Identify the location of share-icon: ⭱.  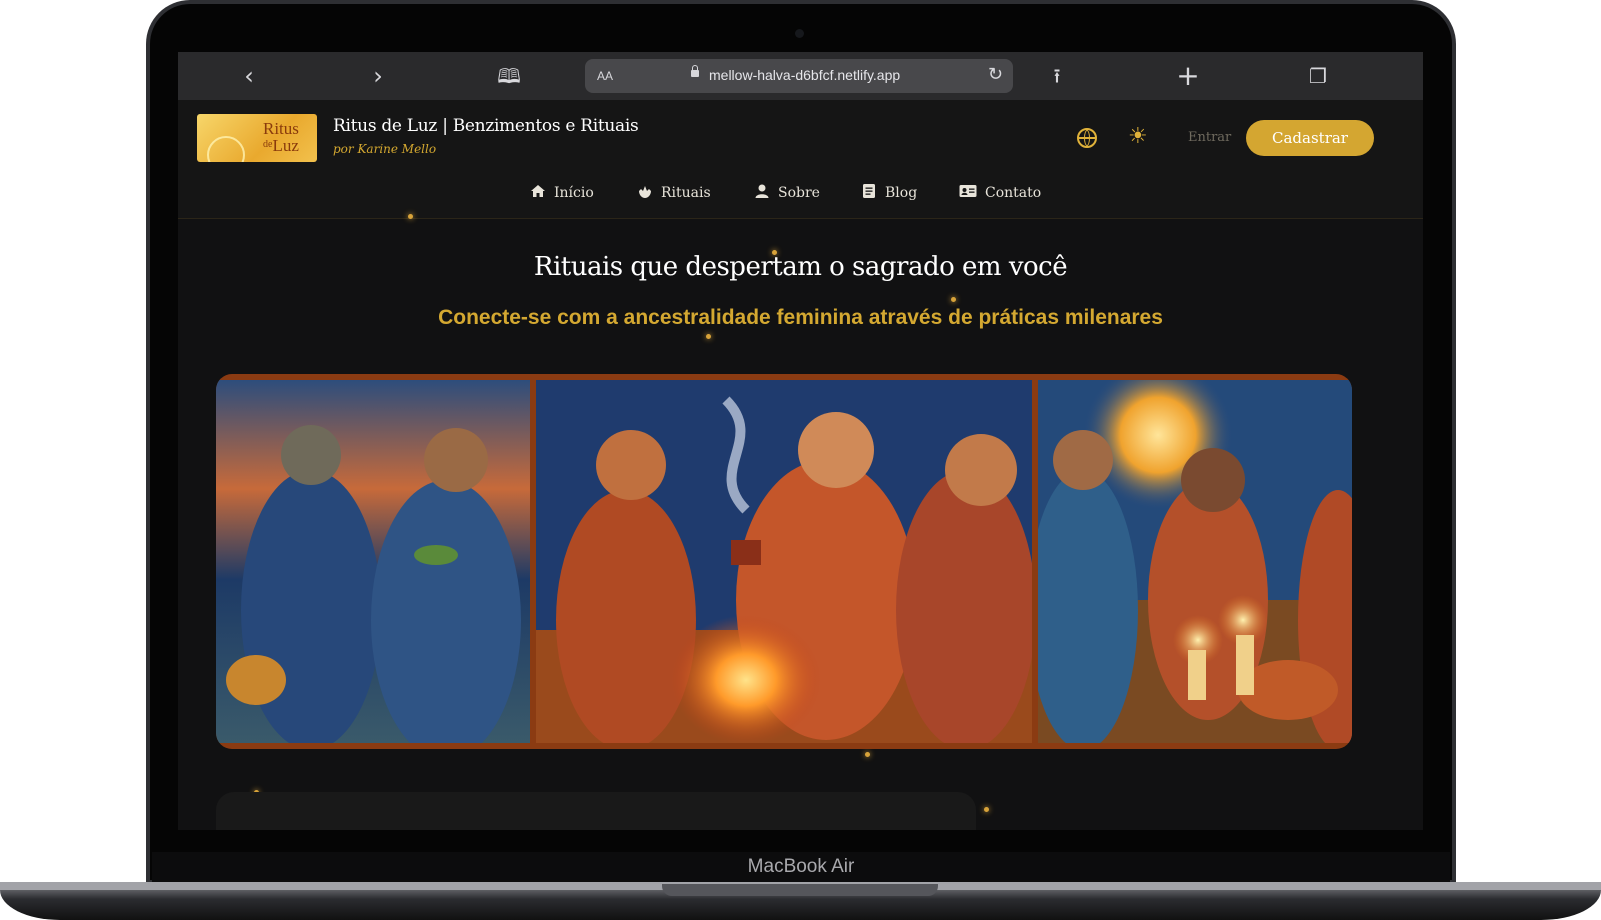
(1057, 76).